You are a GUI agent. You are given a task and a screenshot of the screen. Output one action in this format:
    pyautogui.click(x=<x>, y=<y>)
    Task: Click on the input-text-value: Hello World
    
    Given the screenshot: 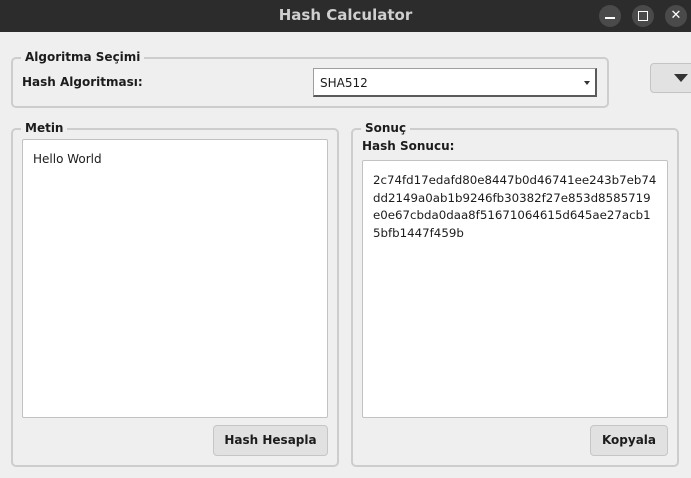 What is the action you would take?
    pyautogui.click(x=67, y=159)
    